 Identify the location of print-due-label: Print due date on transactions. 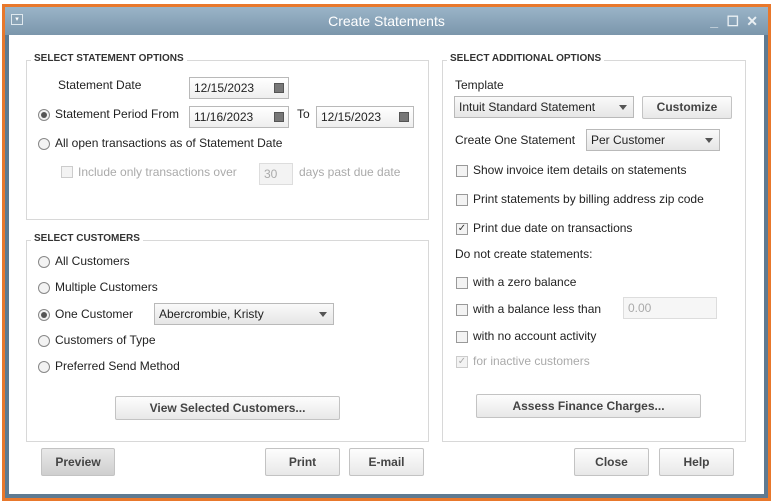
(553, 228).